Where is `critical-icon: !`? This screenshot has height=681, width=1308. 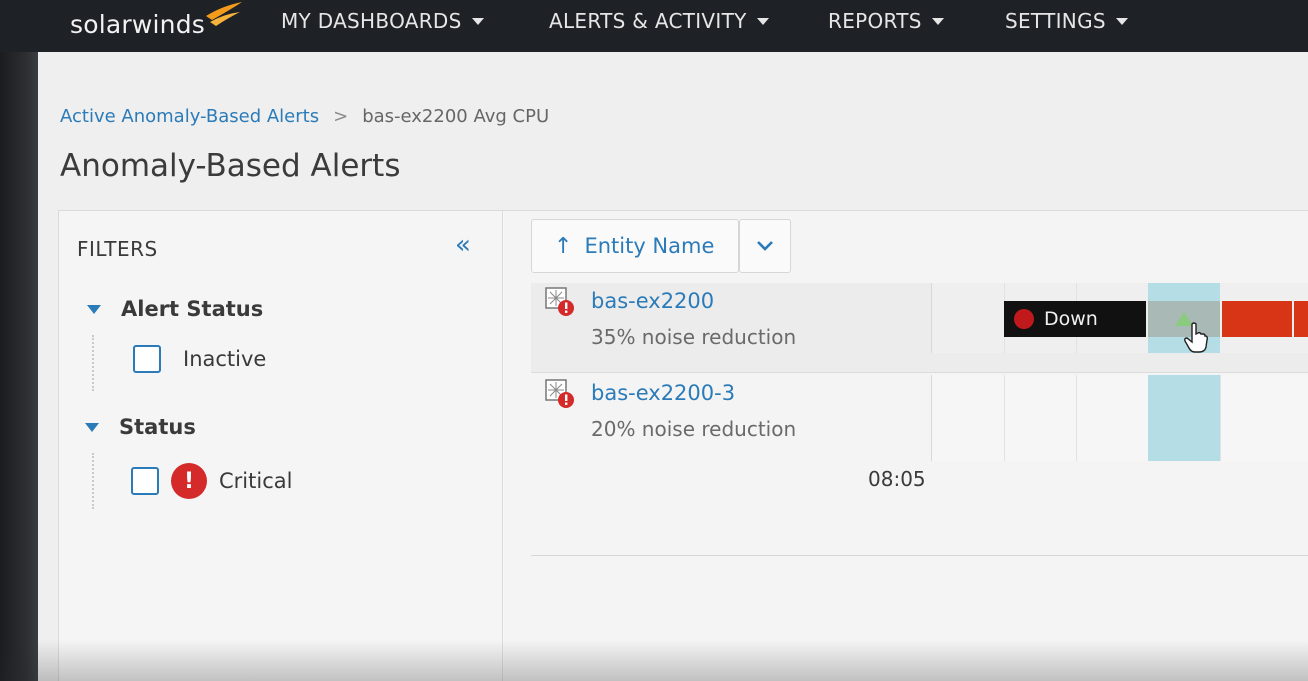
critical-icon: ! is located at coordinates (189, 481).